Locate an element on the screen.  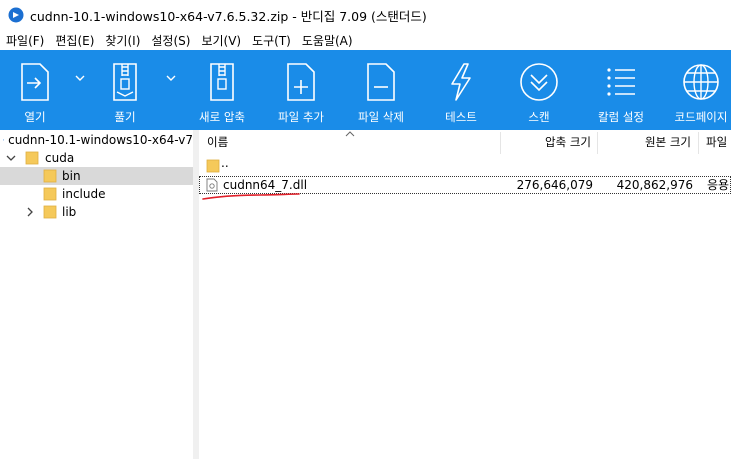
tree-item-bin: bin is located at coordinates (96, 176).